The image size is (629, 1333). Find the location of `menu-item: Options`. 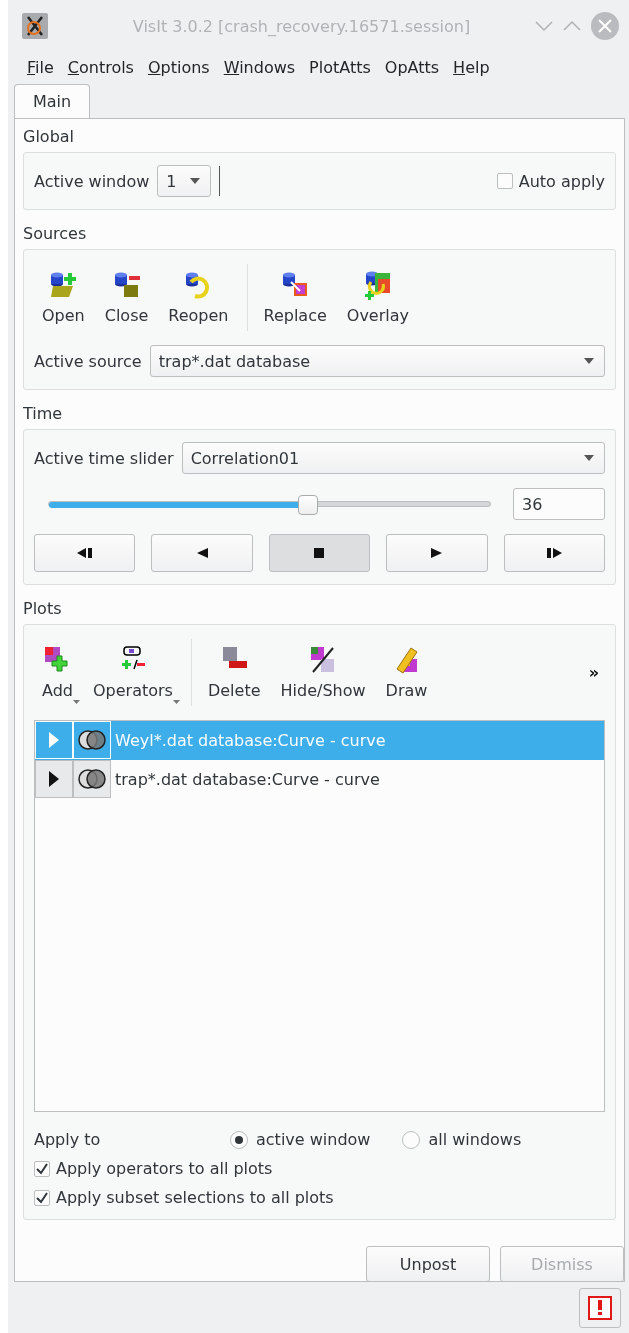

menu-item: Options is located at coordinates (178, 67).